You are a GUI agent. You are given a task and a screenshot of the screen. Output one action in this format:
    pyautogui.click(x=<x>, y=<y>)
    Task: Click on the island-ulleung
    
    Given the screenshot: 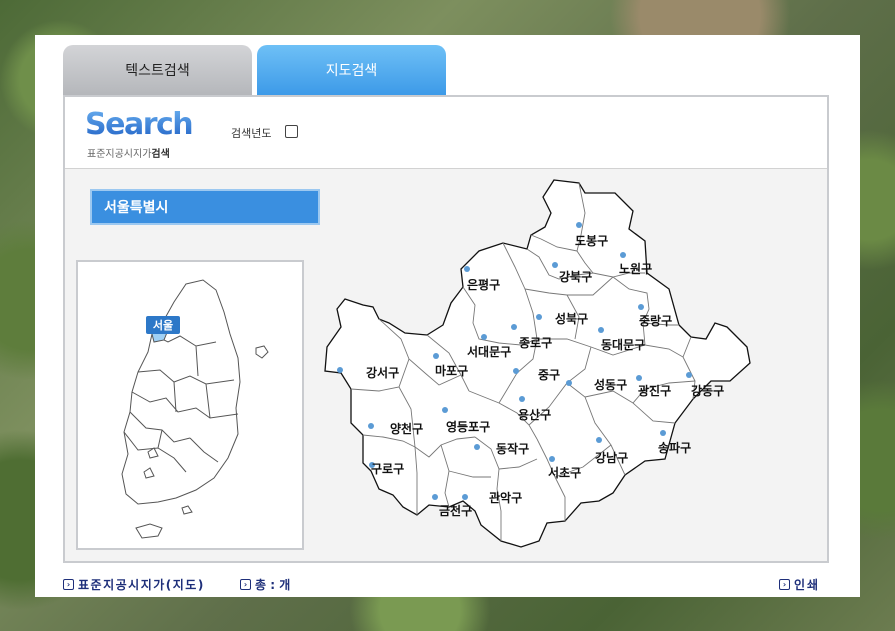 What is the action you would take?
    pyautogui.click(x=262, y=352)
    